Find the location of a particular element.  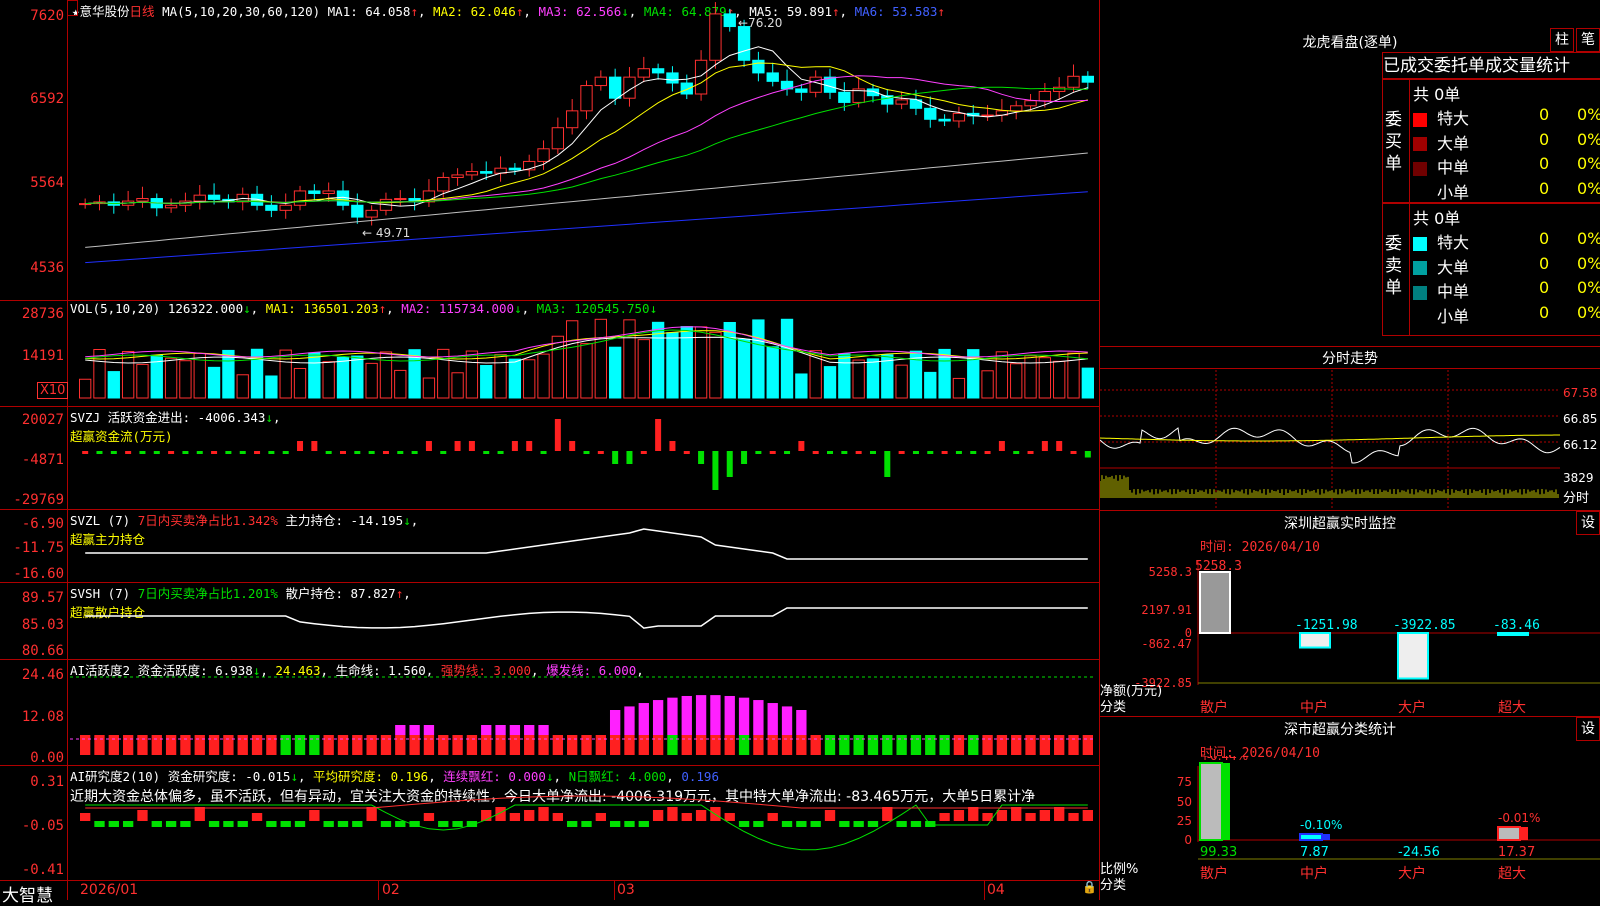

stats-xlabel: 分类 is located at coordinates (1113, 885).